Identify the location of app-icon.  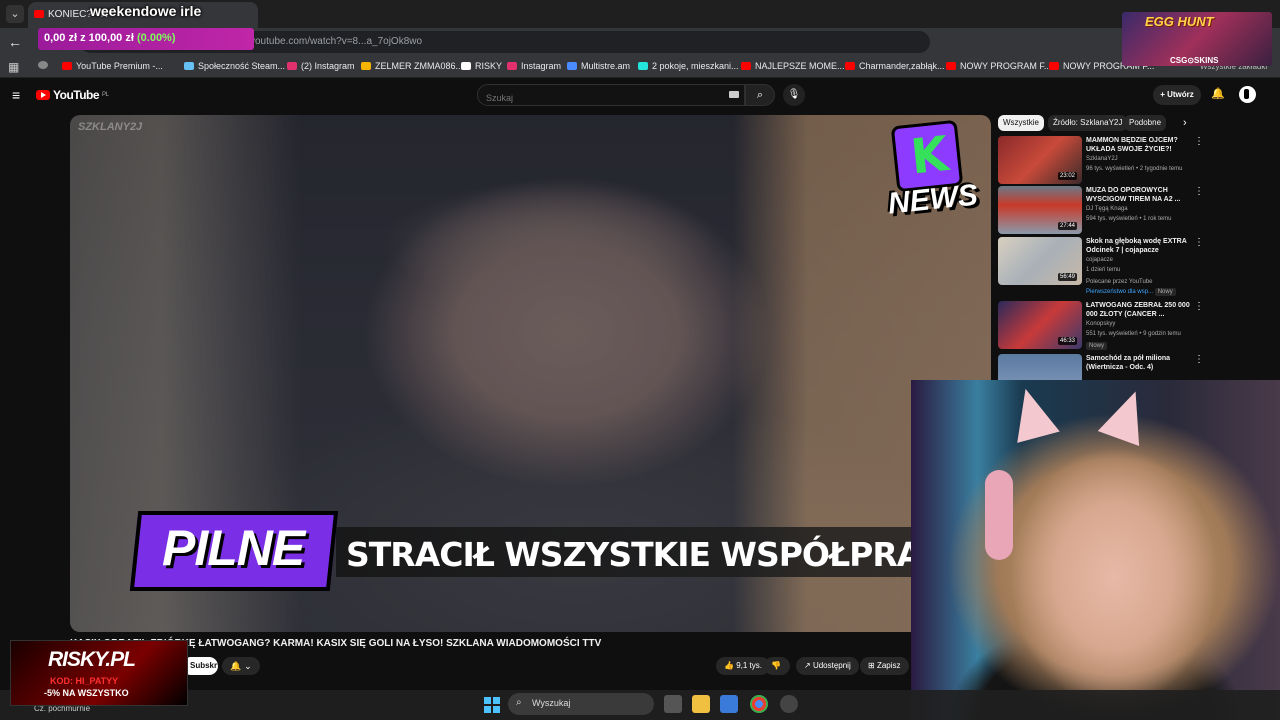
(789, 704).